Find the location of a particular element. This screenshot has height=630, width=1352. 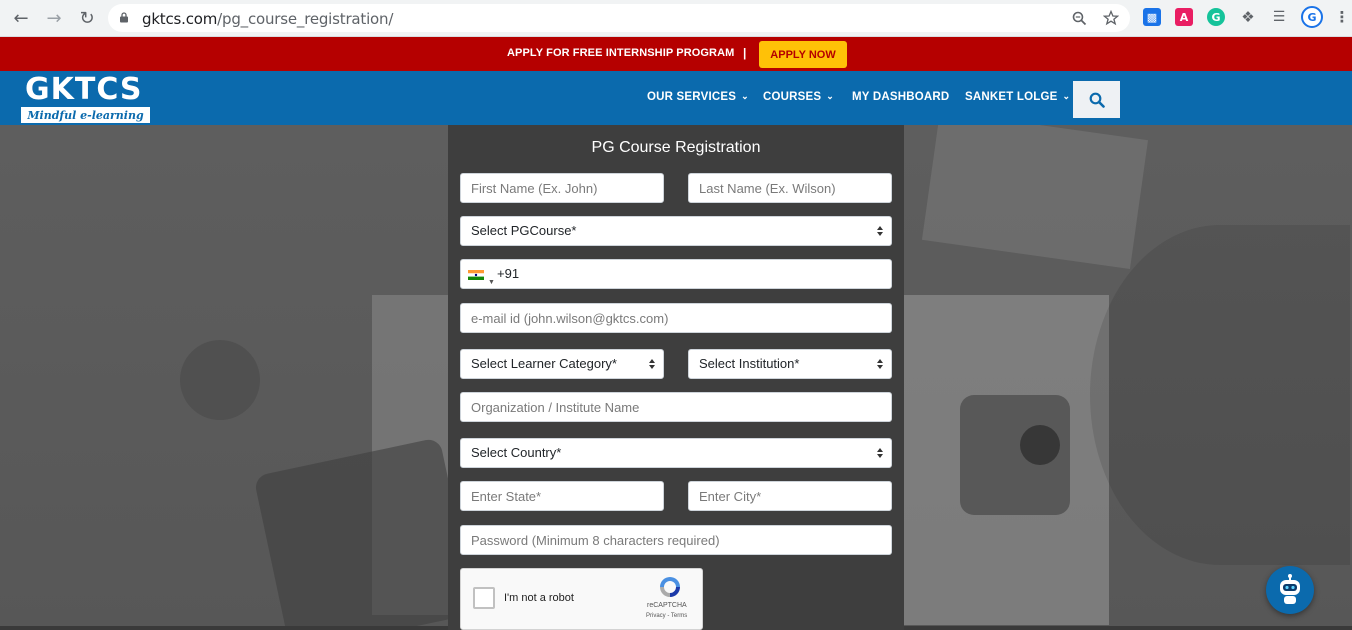

country-dropdown-icon: ▼ is located at coordinates (491, 283).